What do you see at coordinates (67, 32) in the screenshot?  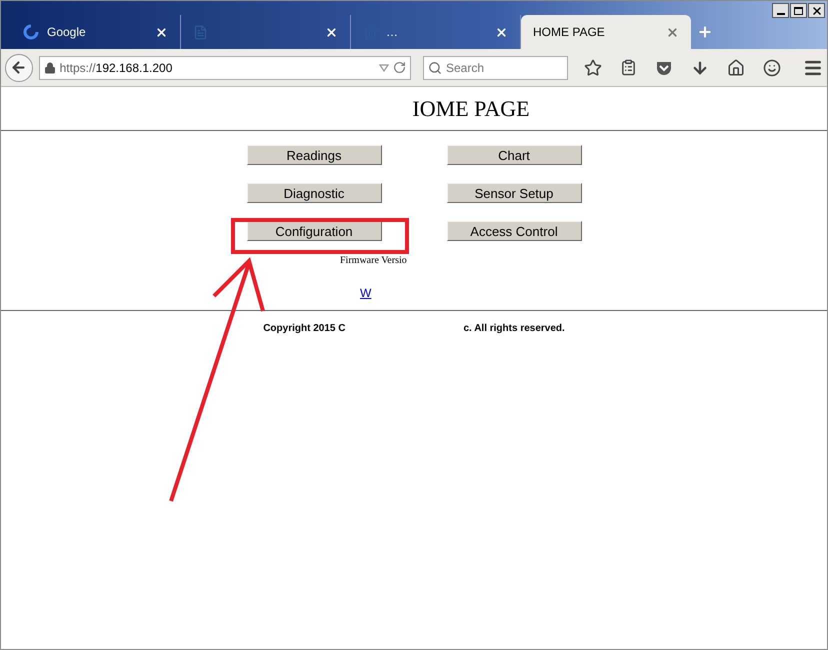 I see `tab-title: Google` at bounding box center [67, 32].